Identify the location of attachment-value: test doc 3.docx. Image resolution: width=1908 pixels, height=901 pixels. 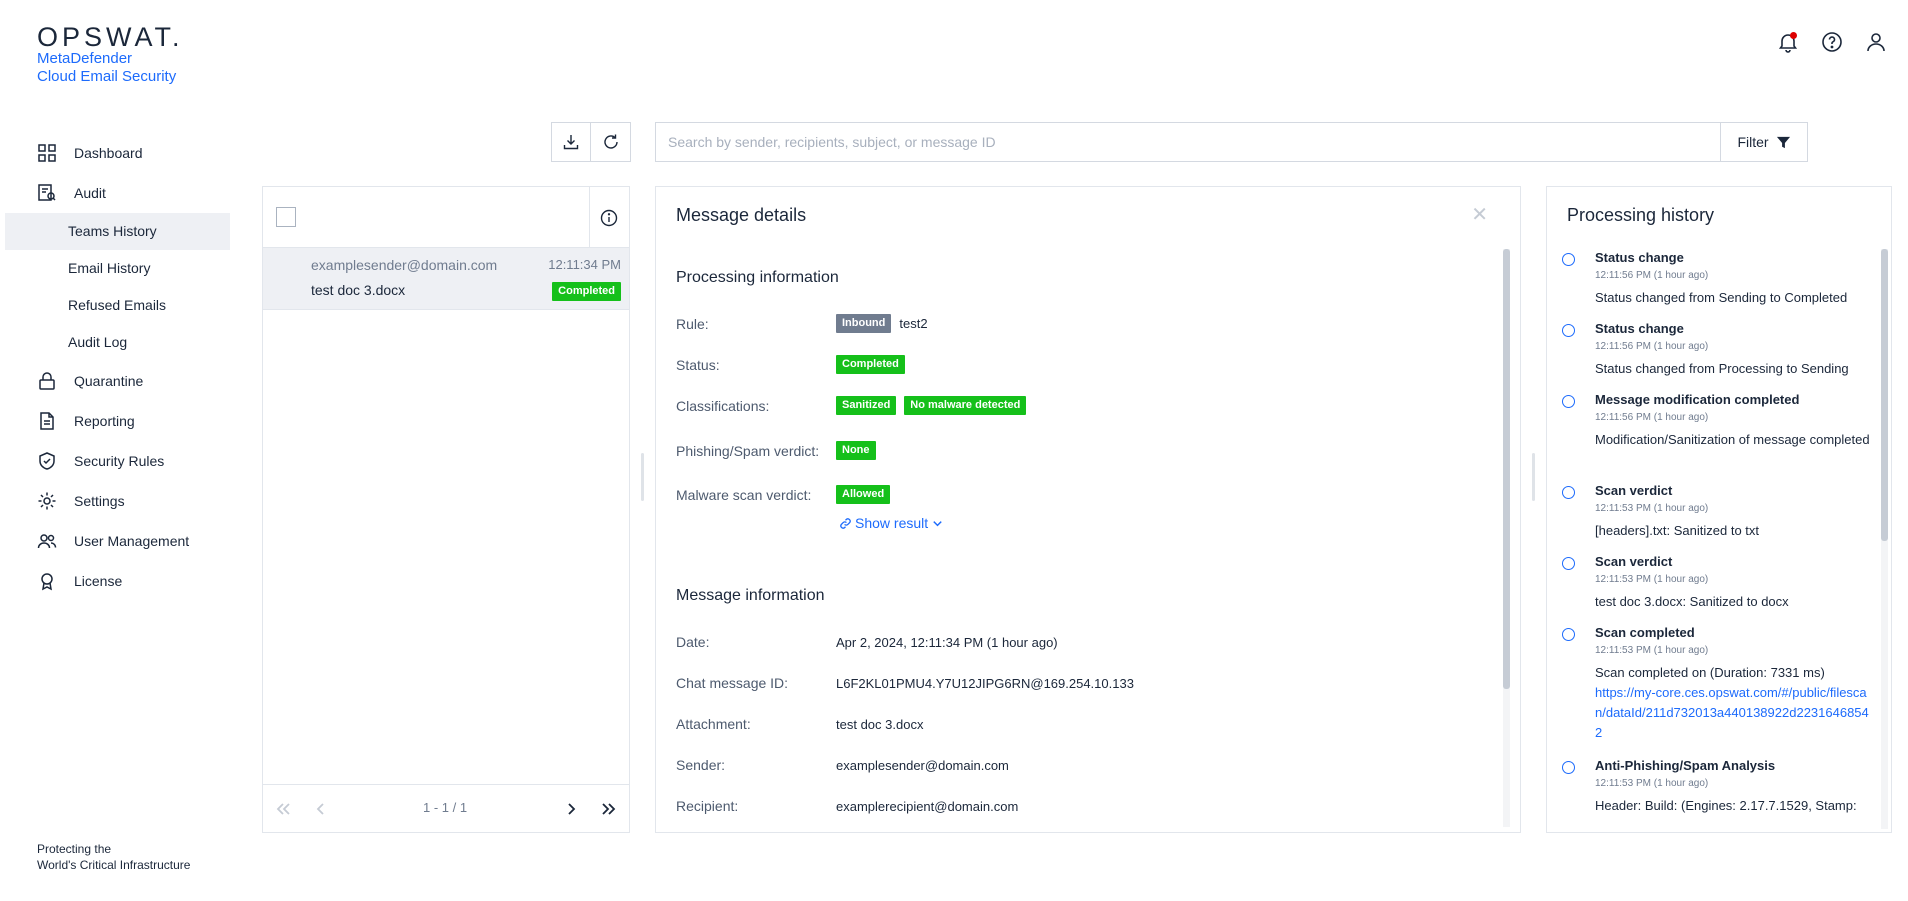
(880, 724).